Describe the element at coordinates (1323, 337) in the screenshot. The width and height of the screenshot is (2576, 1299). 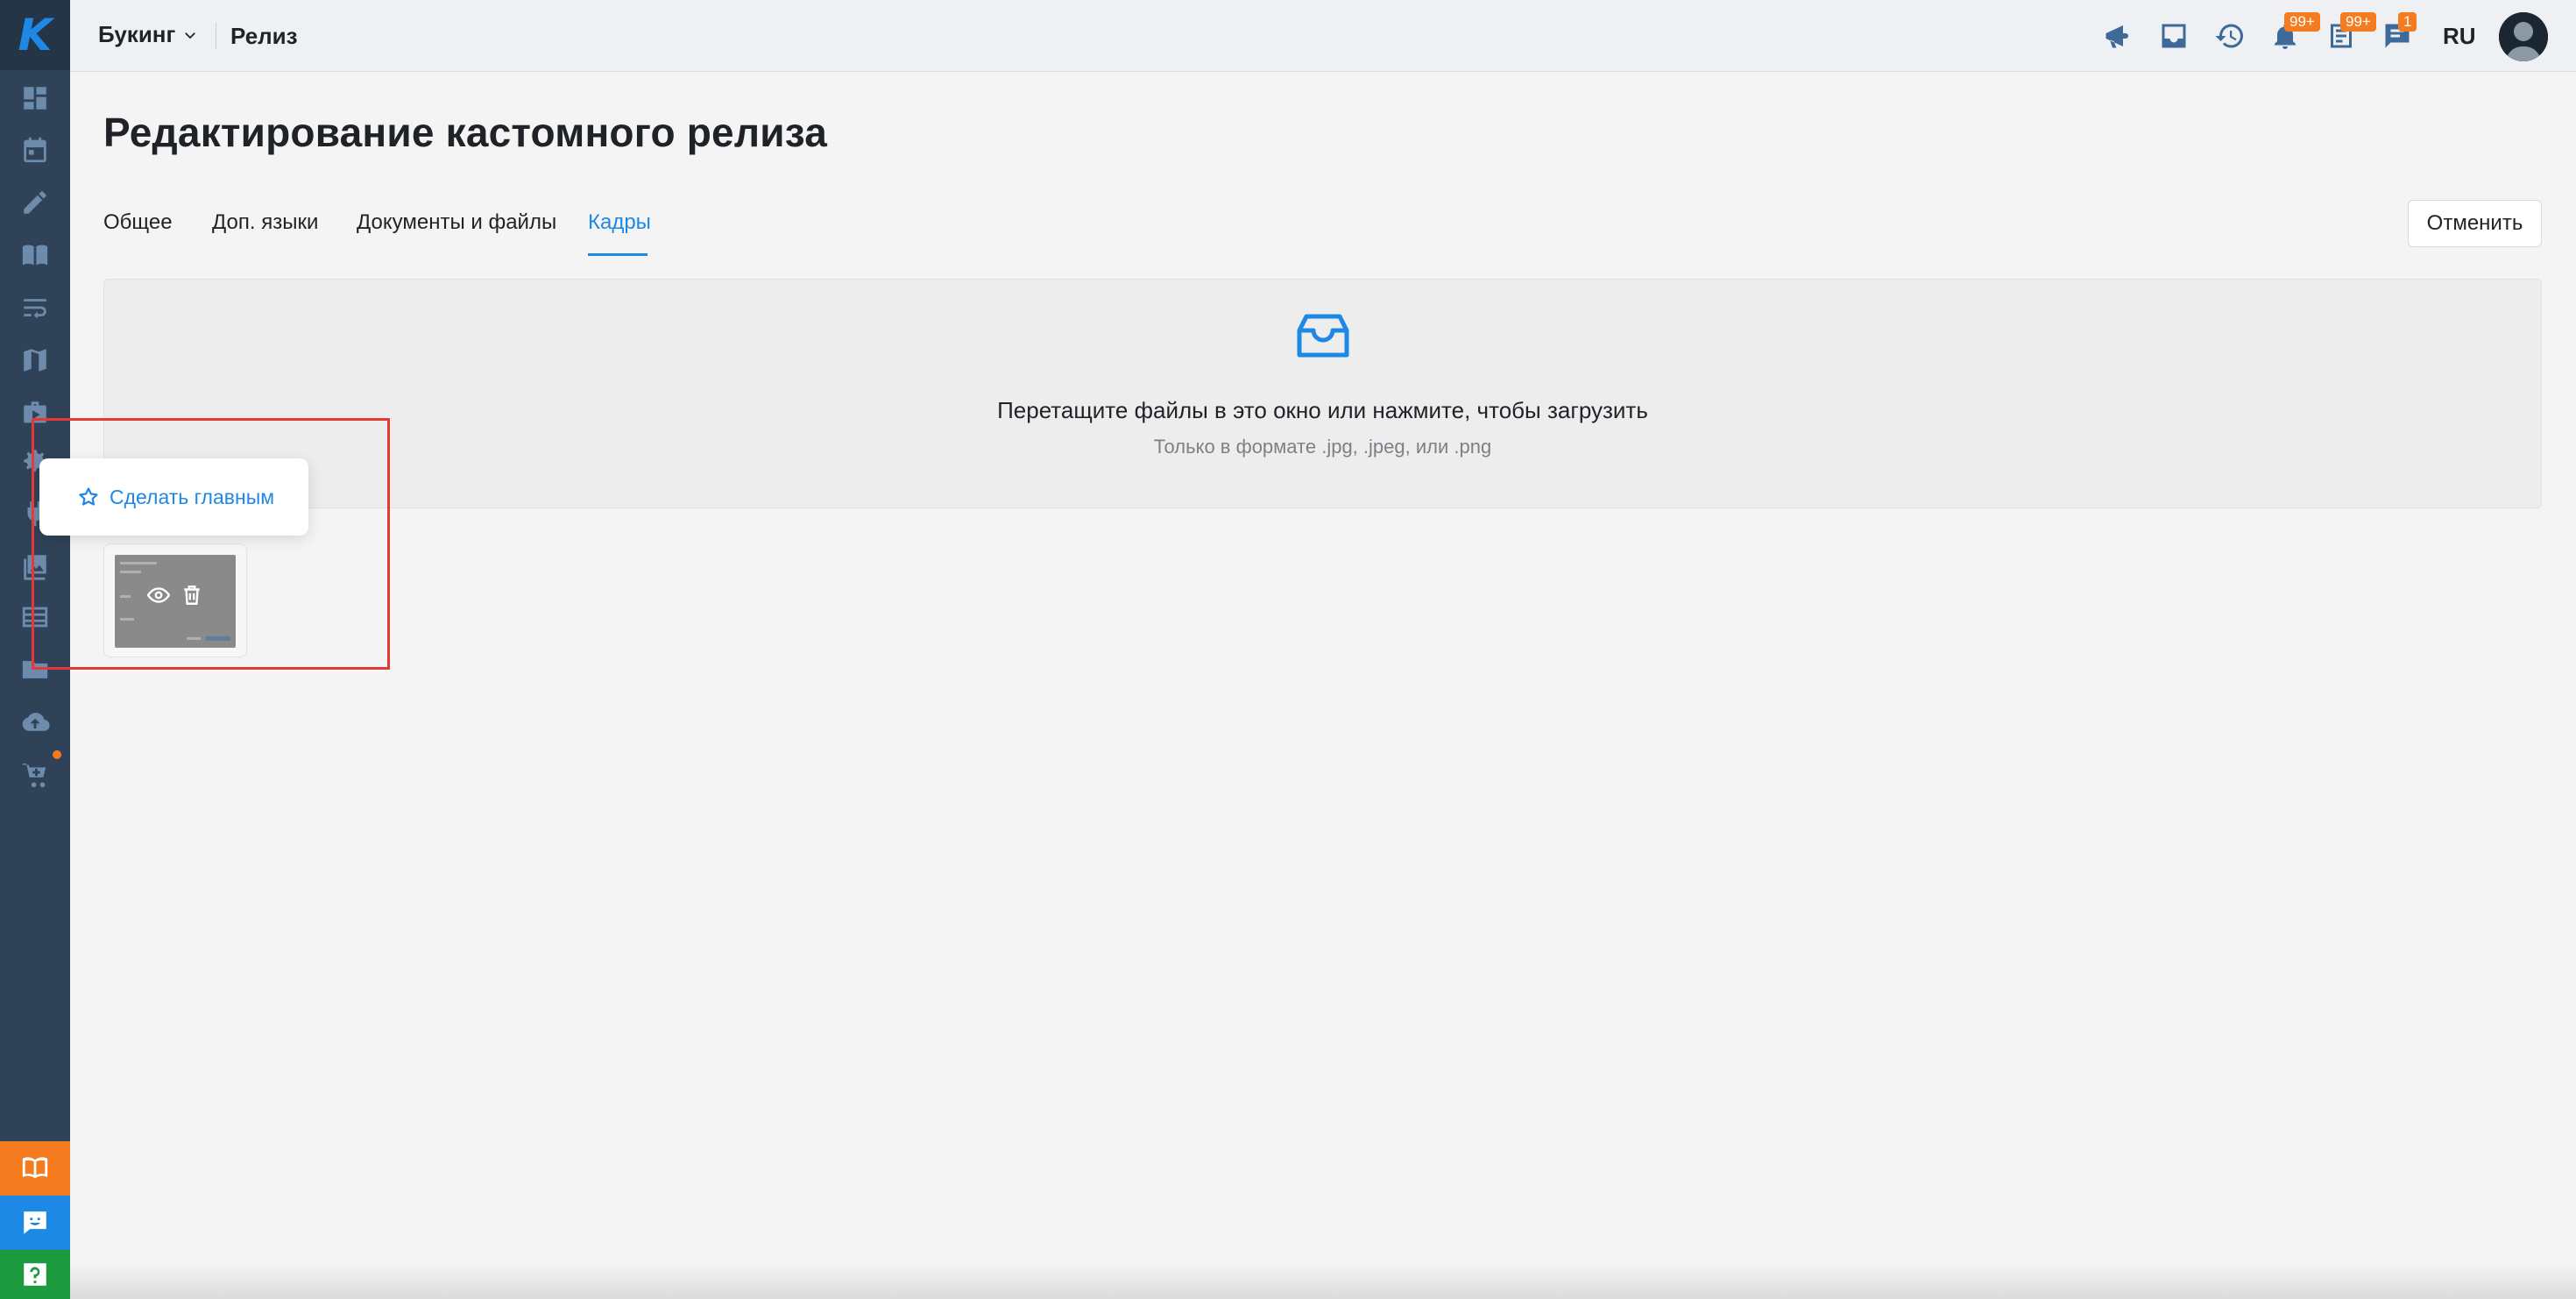
I see `inbox-upload-icon` at that location.